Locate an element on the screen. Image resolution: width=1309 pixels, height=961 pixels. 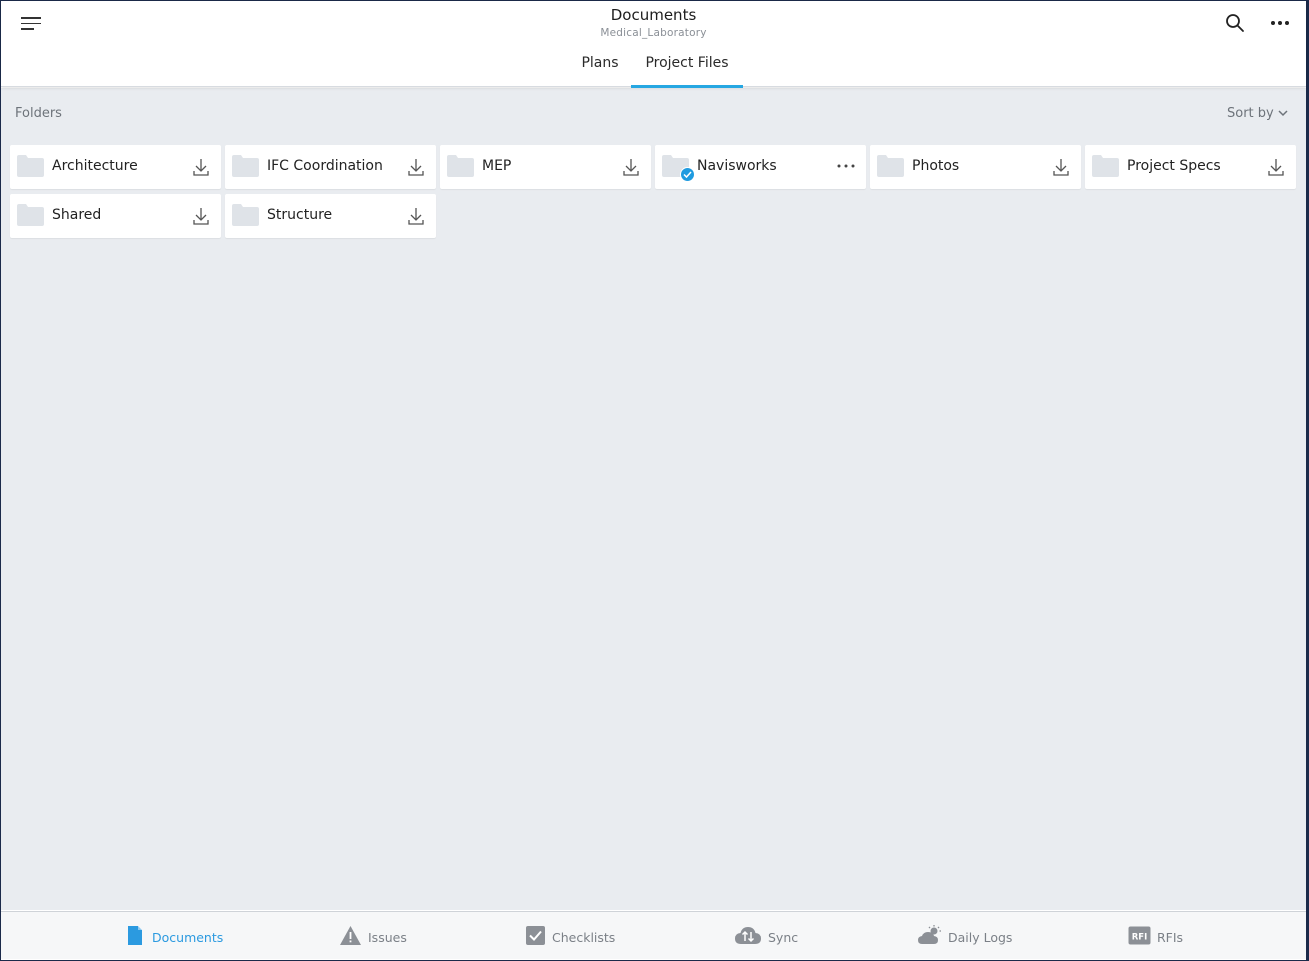
nav-daily-logs: Daily Logs is located at coordinates (965, 937).